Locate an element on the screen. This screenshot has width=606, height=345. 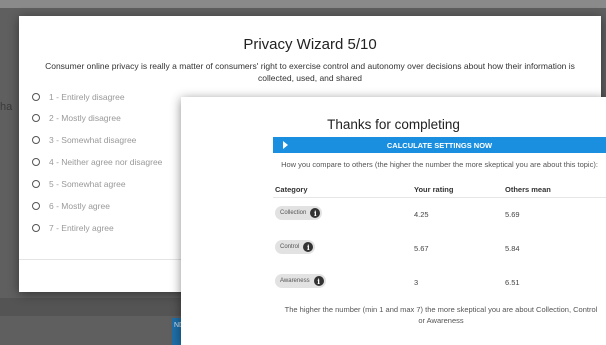
option-label: 3 - Somewhat disagree is located at coordinates (93, 140).